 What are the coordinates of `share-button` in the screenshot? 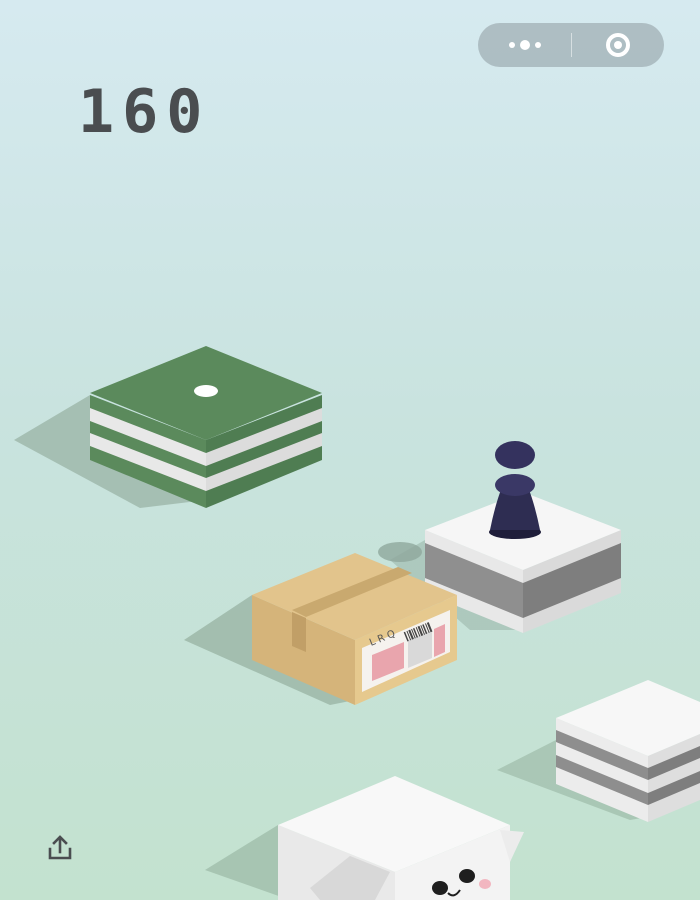 It's located at (60, 848).